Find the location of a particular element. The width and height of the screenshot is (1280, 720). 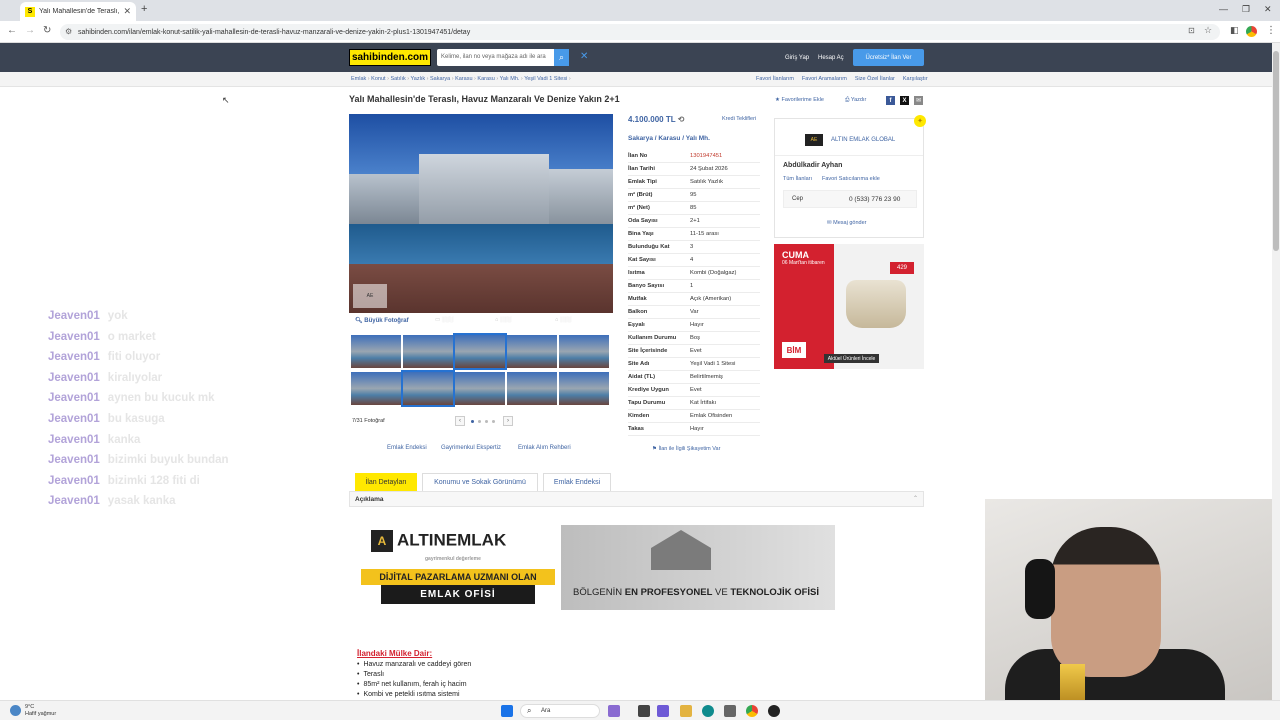

email-share-icon: ✉ is located at coordinates (918, 100).